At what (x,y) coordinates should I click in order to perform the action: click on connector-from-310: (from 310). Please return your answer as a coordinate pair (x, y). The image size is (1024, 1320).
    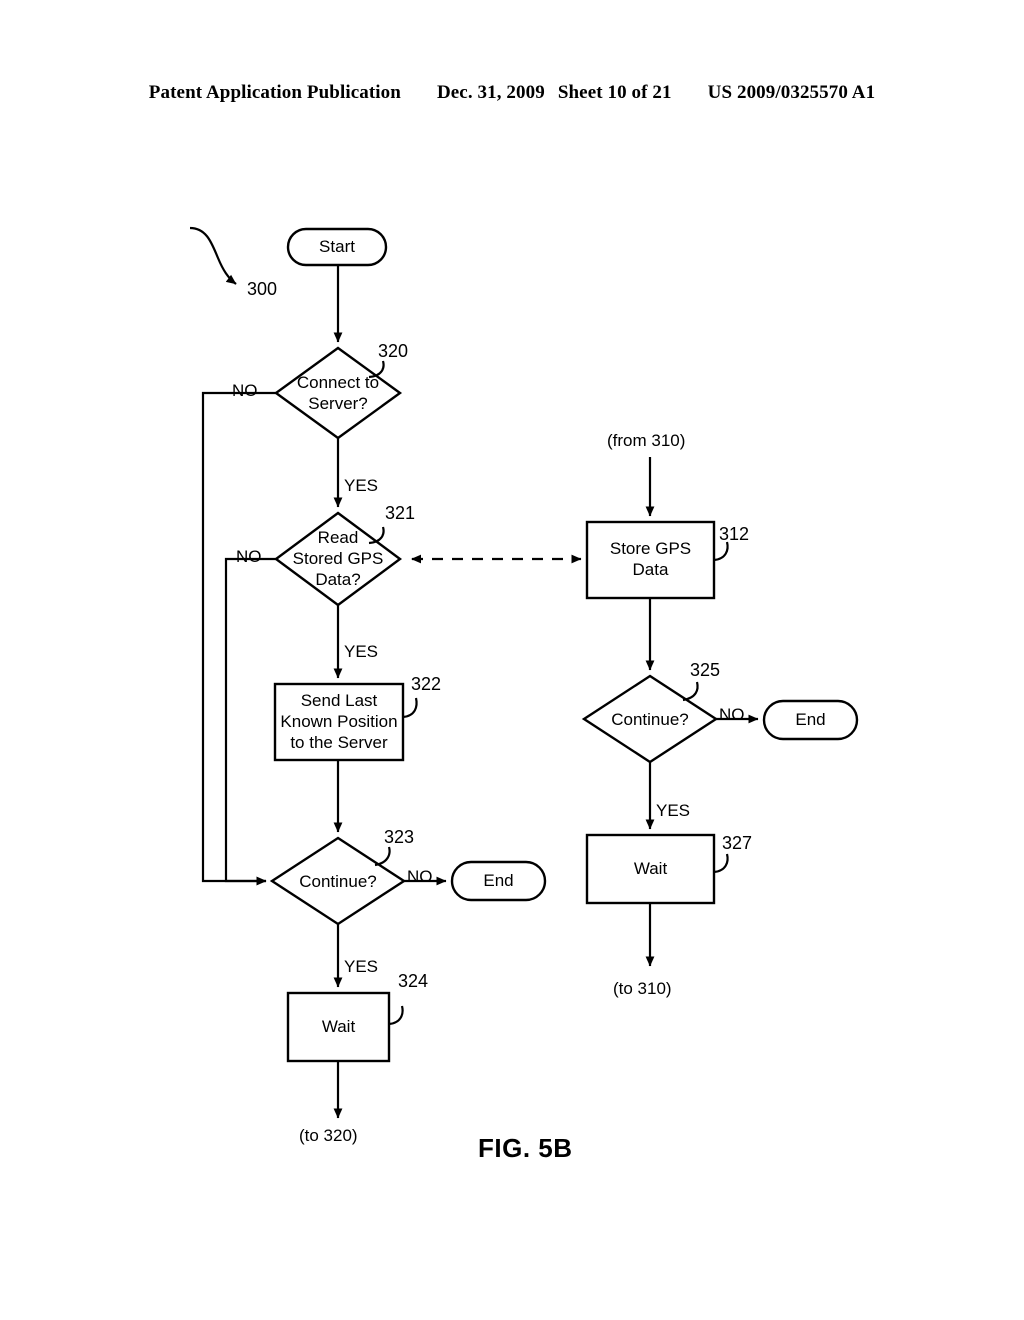
    Looking at the image, I should click on (646, 440).